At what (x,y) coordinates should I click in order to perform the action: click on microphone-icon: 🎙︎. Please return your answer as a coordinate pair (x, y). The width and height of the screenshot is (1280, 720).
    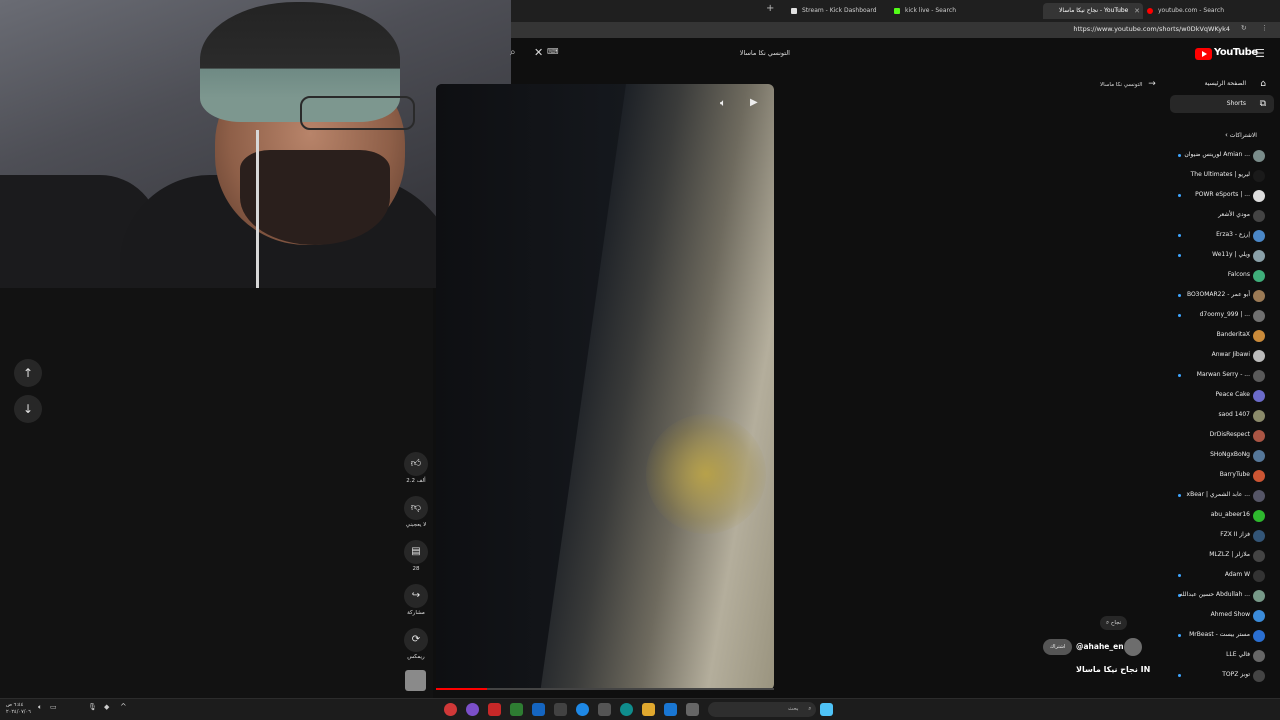
    Looking at the image, I should click on (92, 707).